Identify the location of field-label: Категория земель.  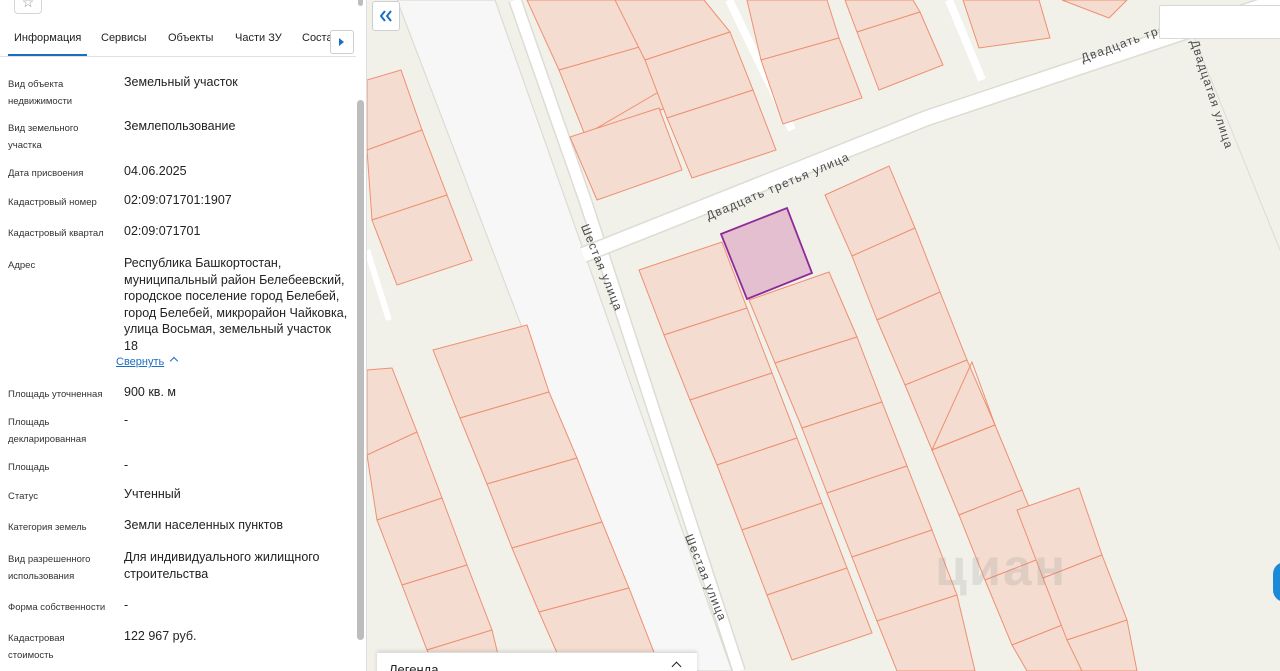
(47, 527).